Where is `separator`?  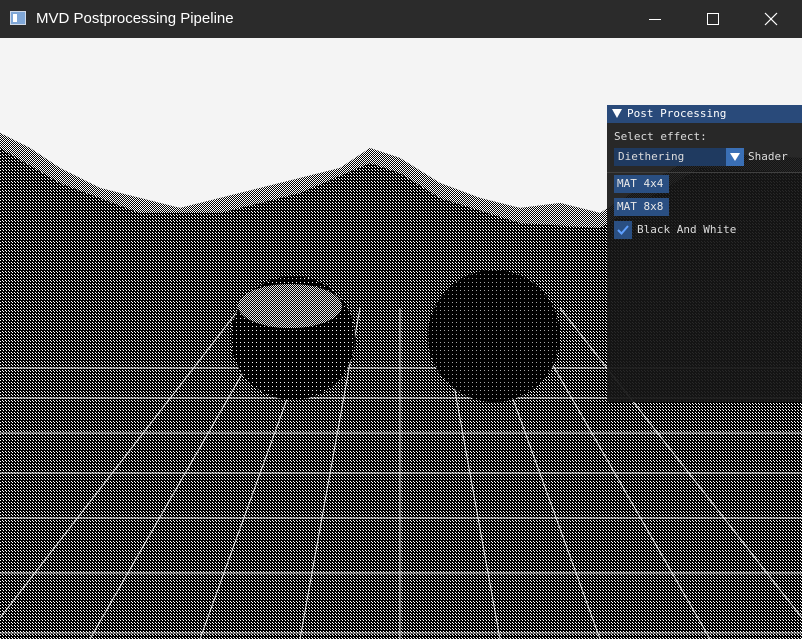
separator is located at coordinates (704, 172).